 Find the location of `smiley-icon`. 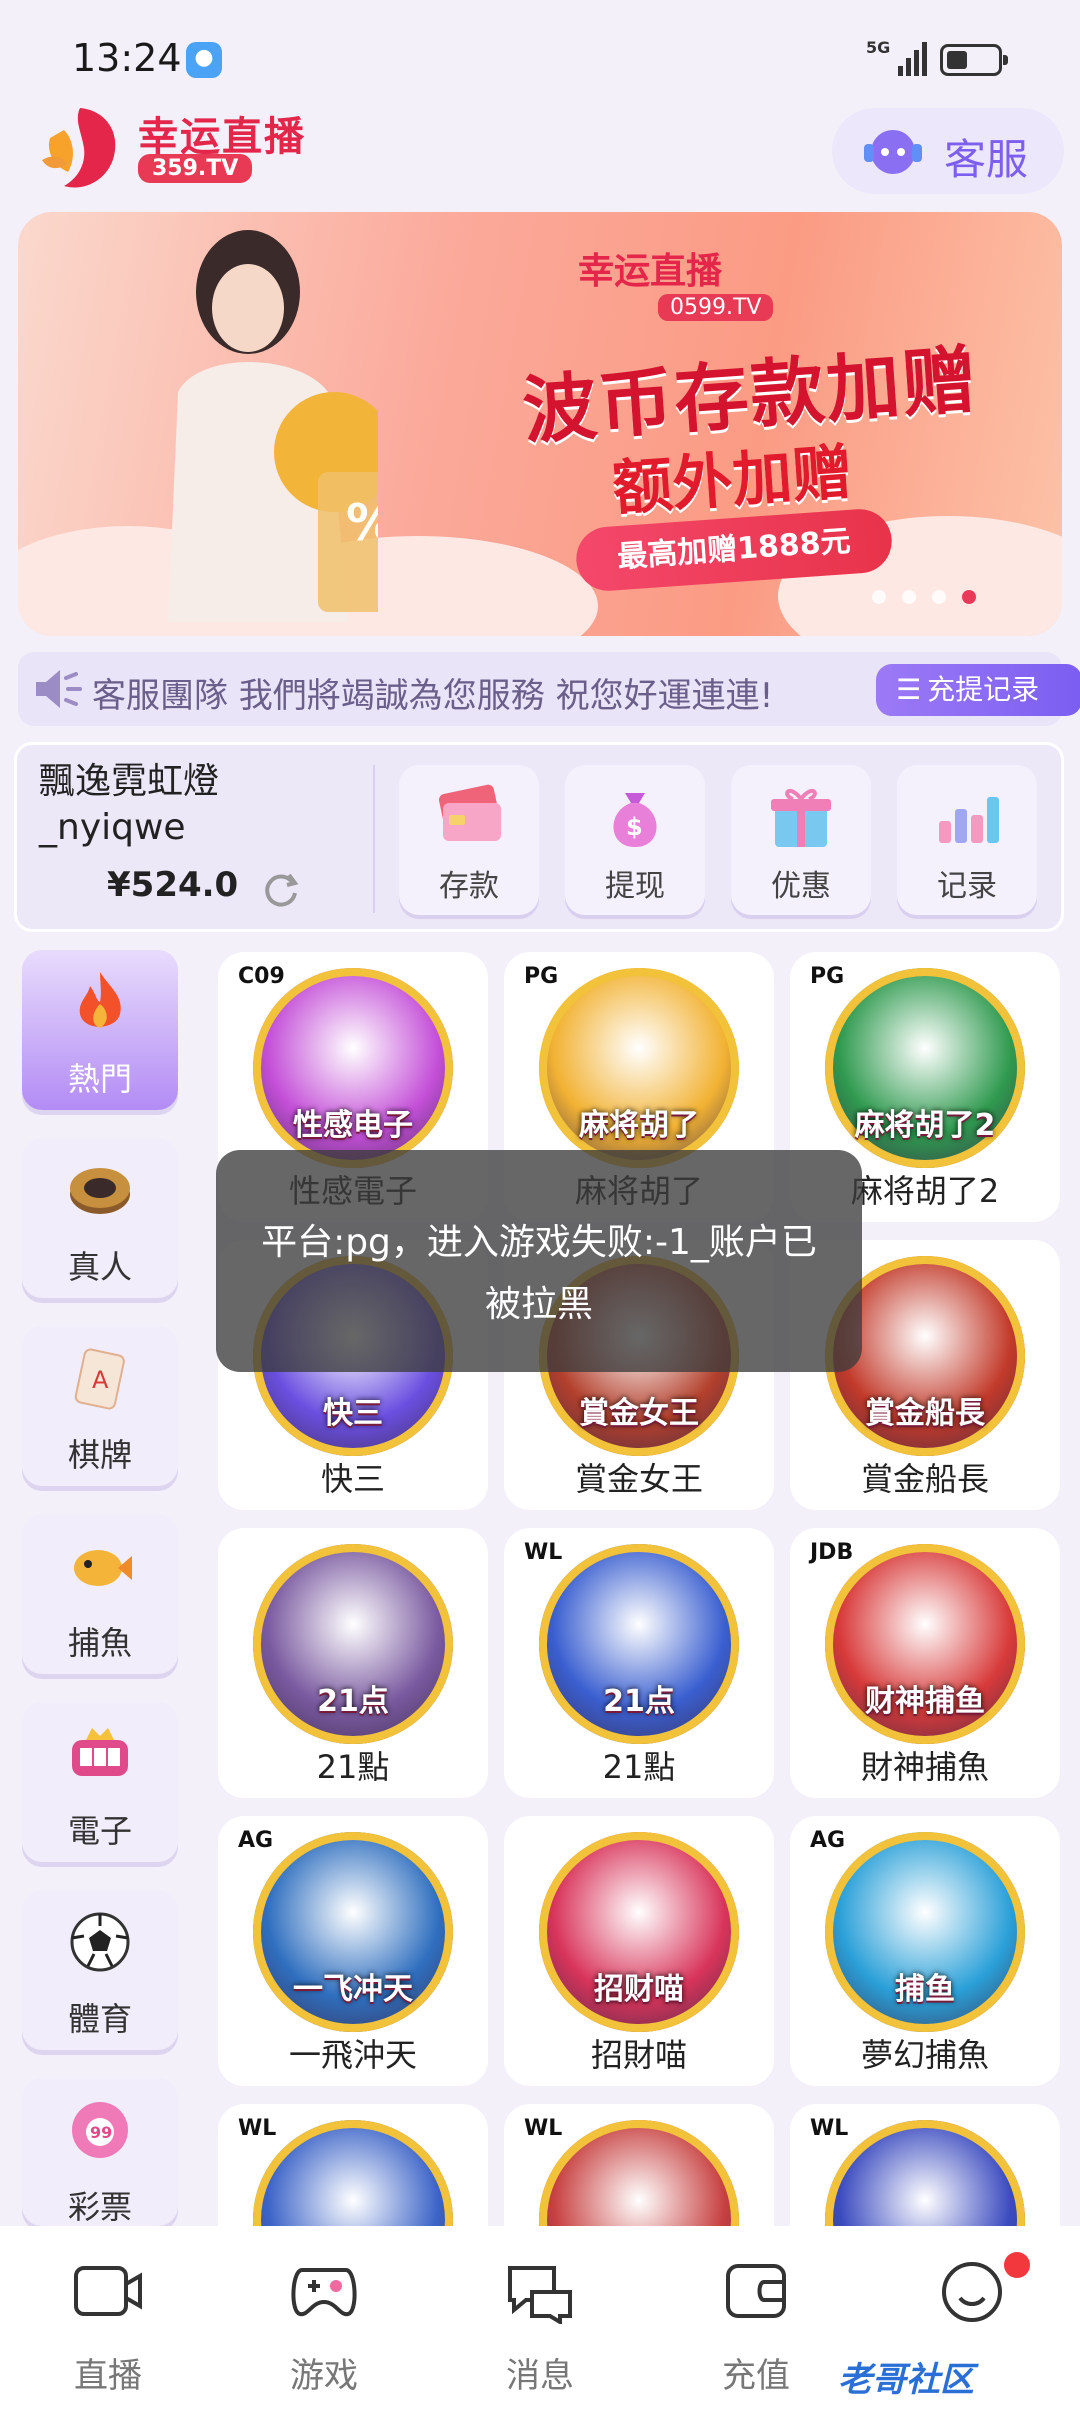

smiley-icon is located at coordinates (972, 2292).